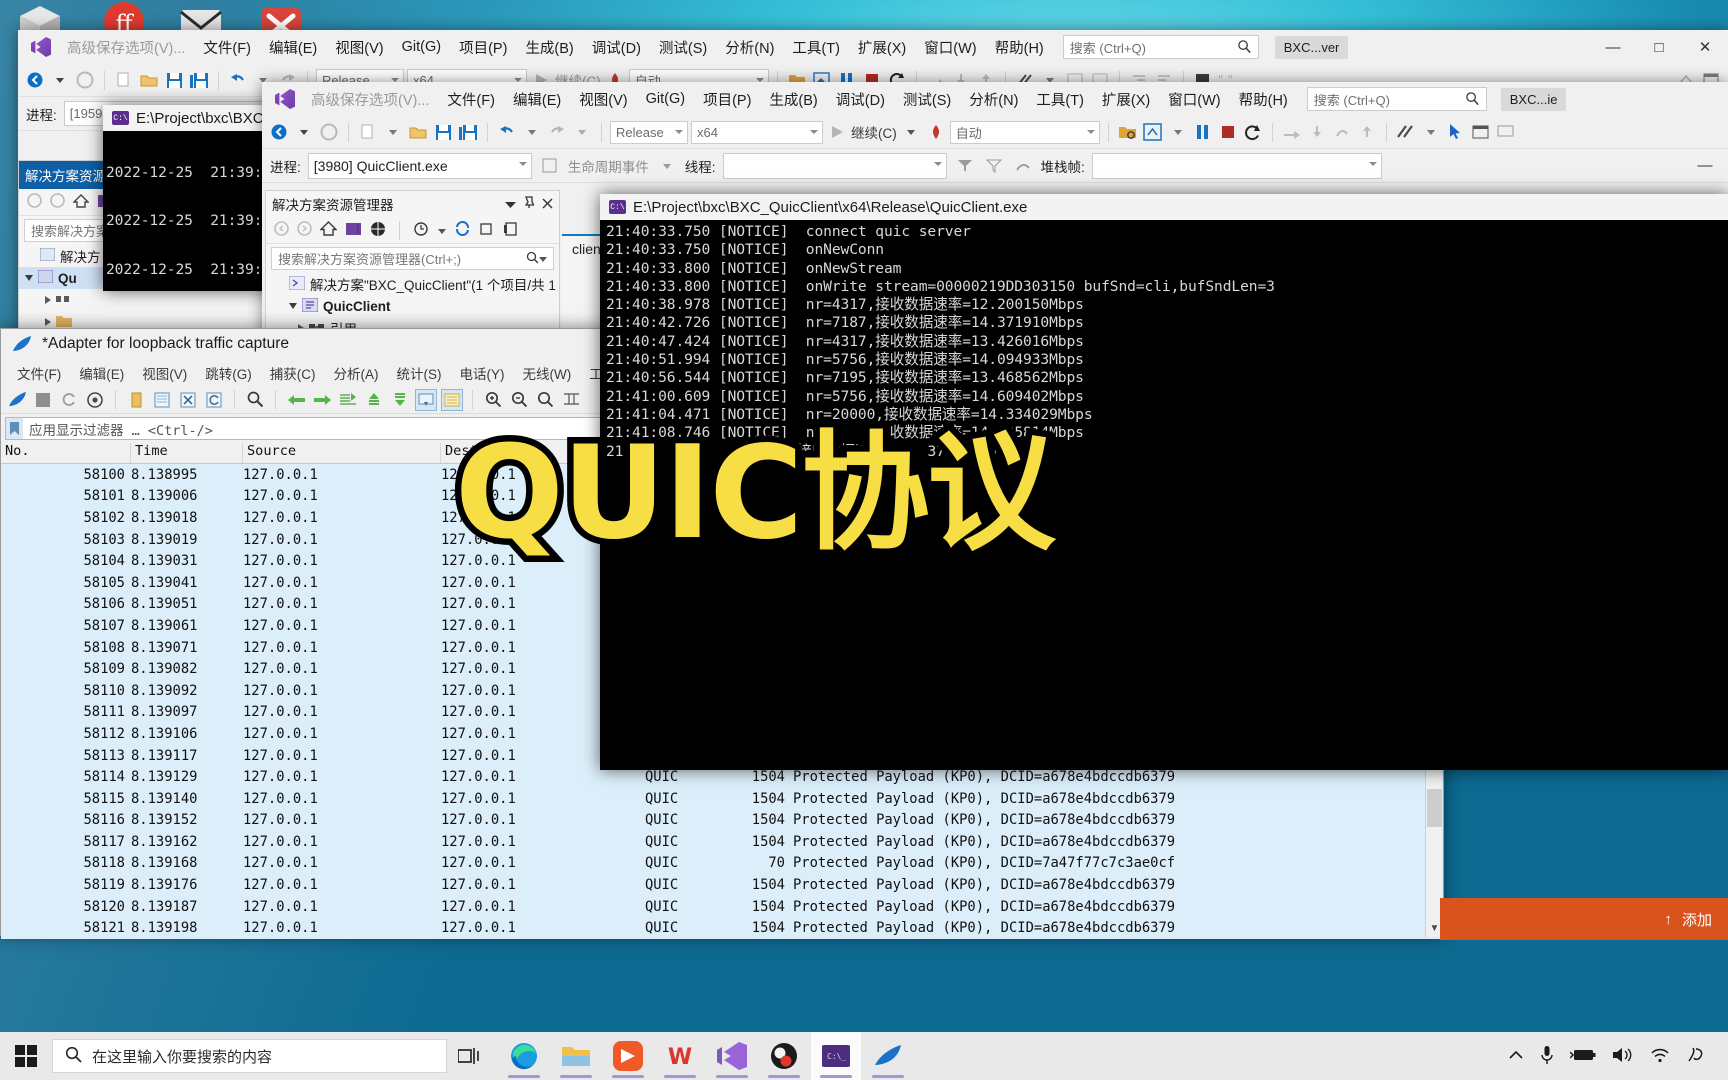 The height and width of the screenshot is (1080, 1728). Describe the element at coordinates (462, 230) in the screenshot. I see `refresh-icon` at that location.